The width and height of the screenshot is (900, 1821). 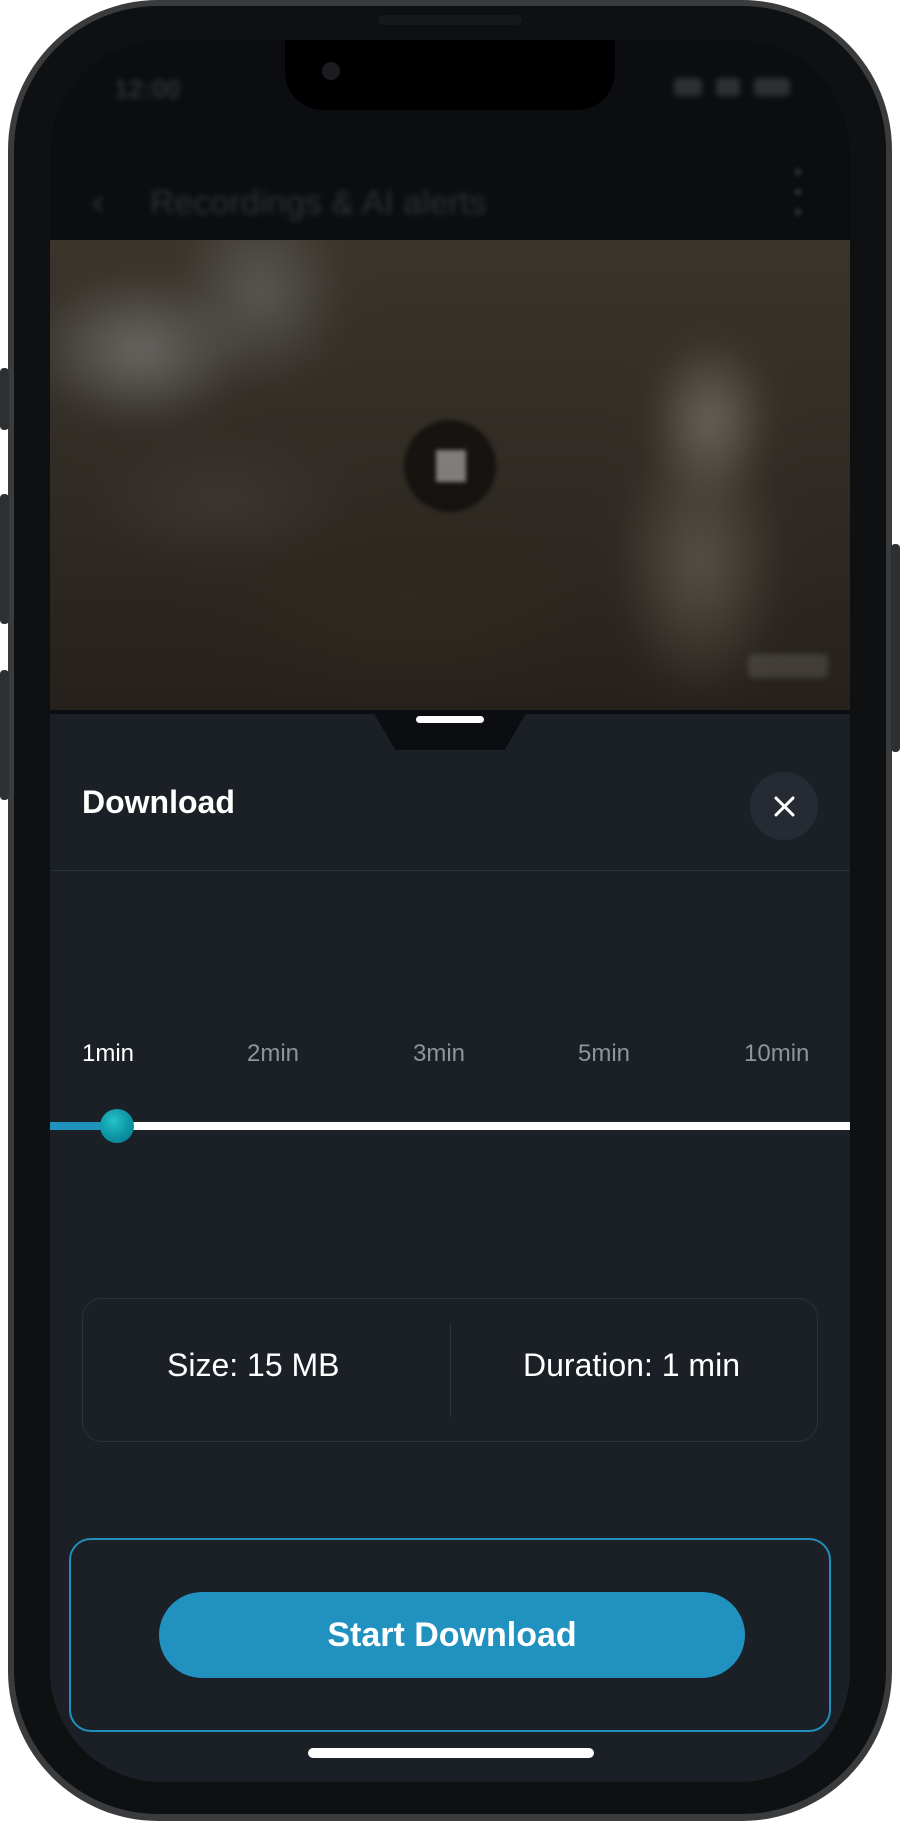 What do you see at coordinates (4, 735) in the screenshot?
I see `volume-down-button` at bounding box center [4, 735].